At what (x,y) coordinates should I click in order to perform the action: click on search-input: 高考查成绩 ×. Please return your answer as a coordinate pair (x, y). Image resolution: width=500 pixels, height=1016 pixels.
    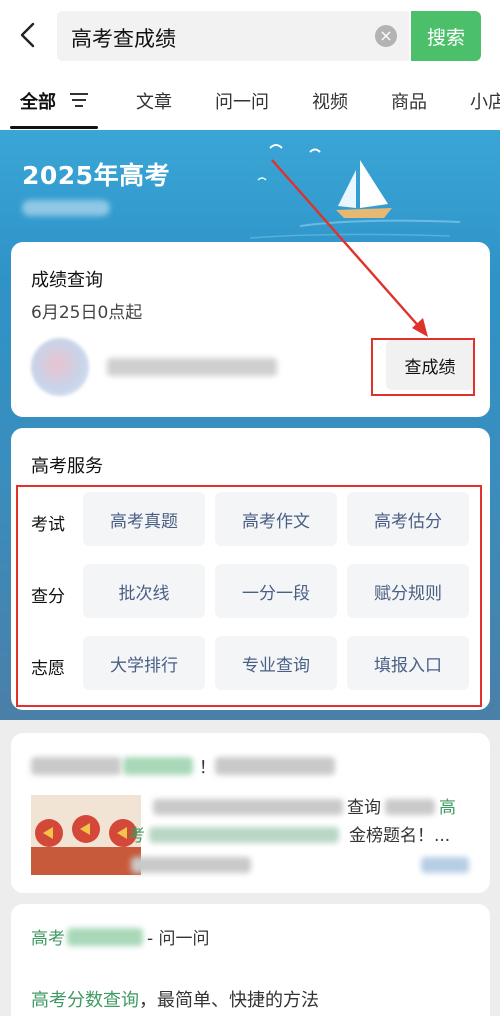
    Looking at the image, I should click on (233, 36).